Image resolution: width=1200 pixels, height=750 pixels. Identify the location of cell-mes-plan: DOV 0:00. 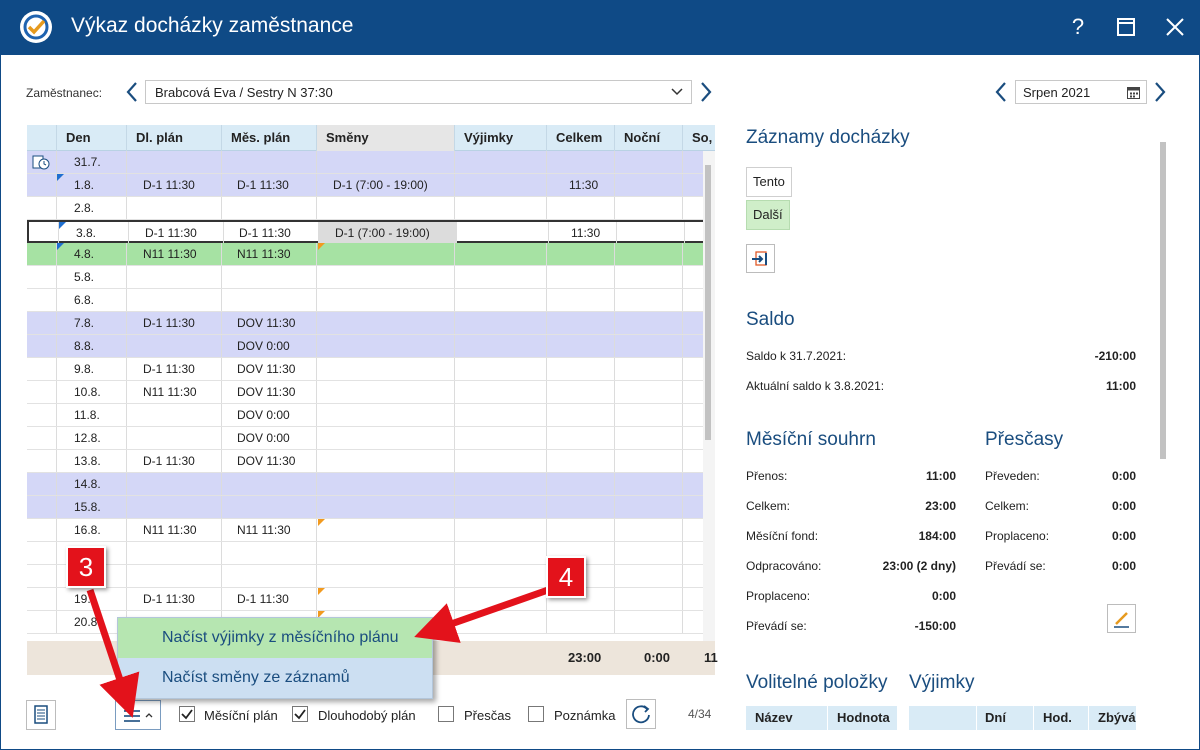
(269, 438).